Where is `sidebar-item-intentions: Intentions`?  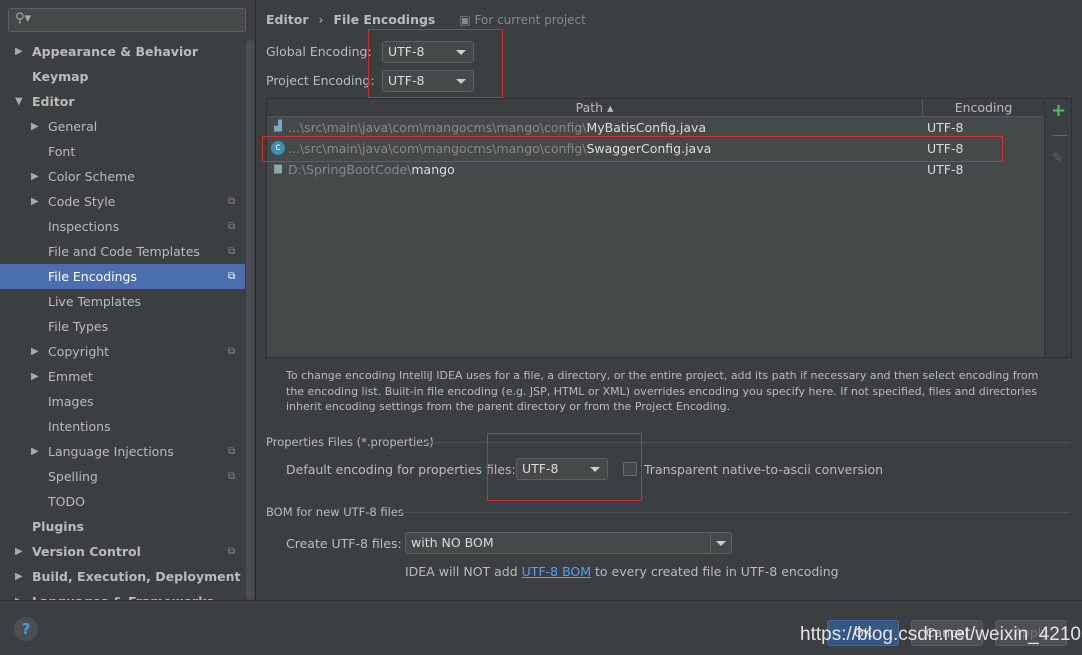
sidebar-item-intentions: Intentions is located at coordinates (122, 426).